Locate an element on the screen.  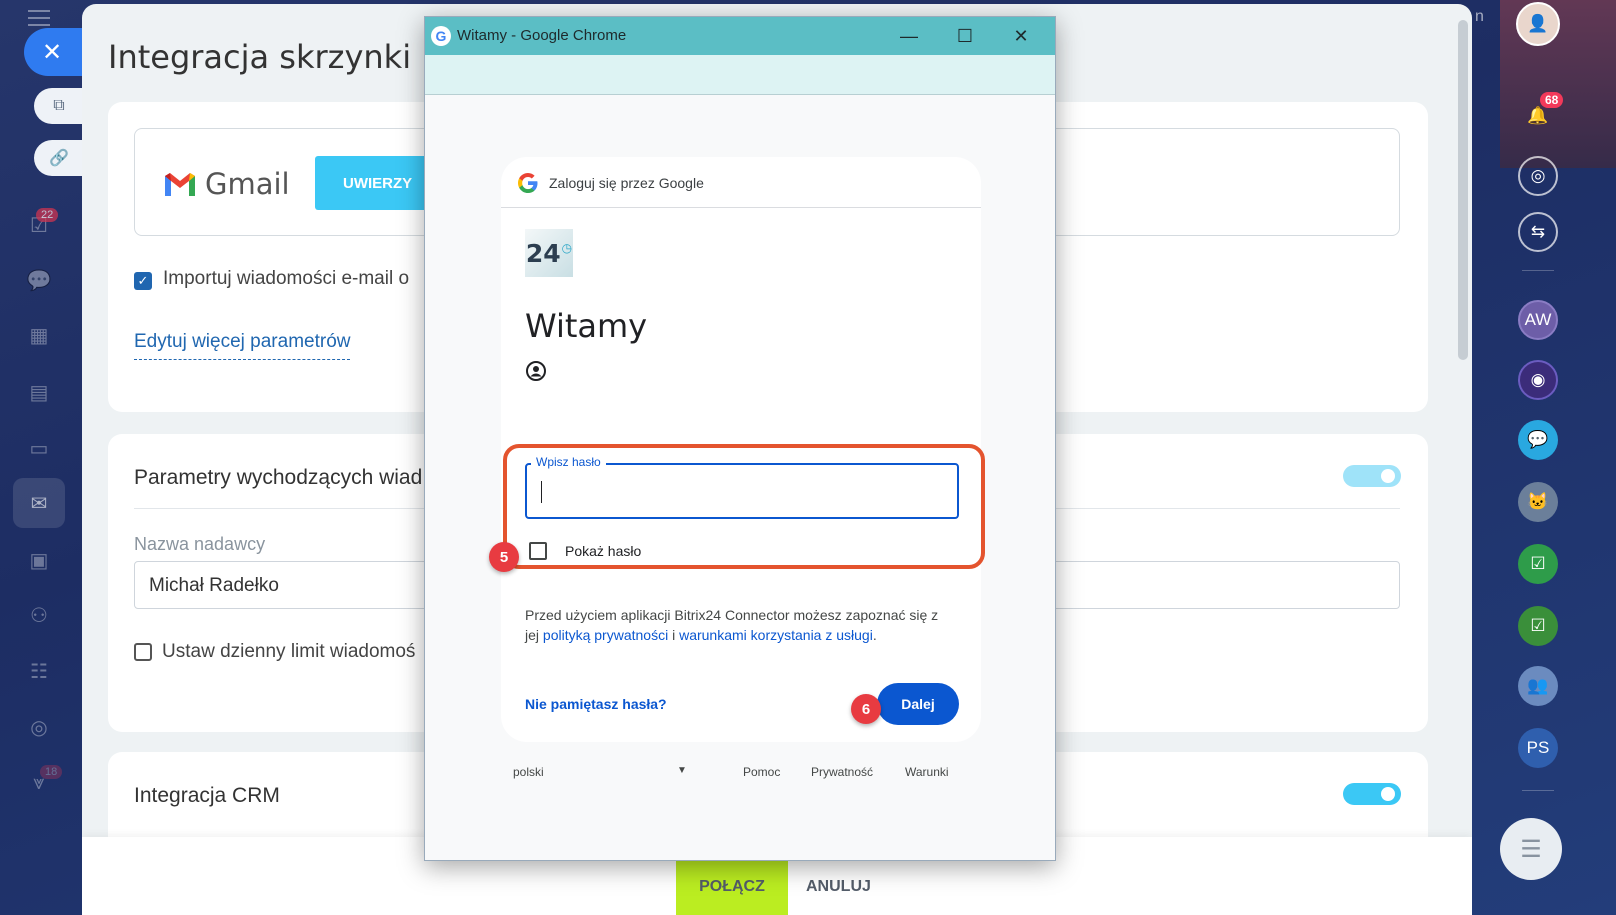
next-button: Dalej is located at coordinates (918, 704).